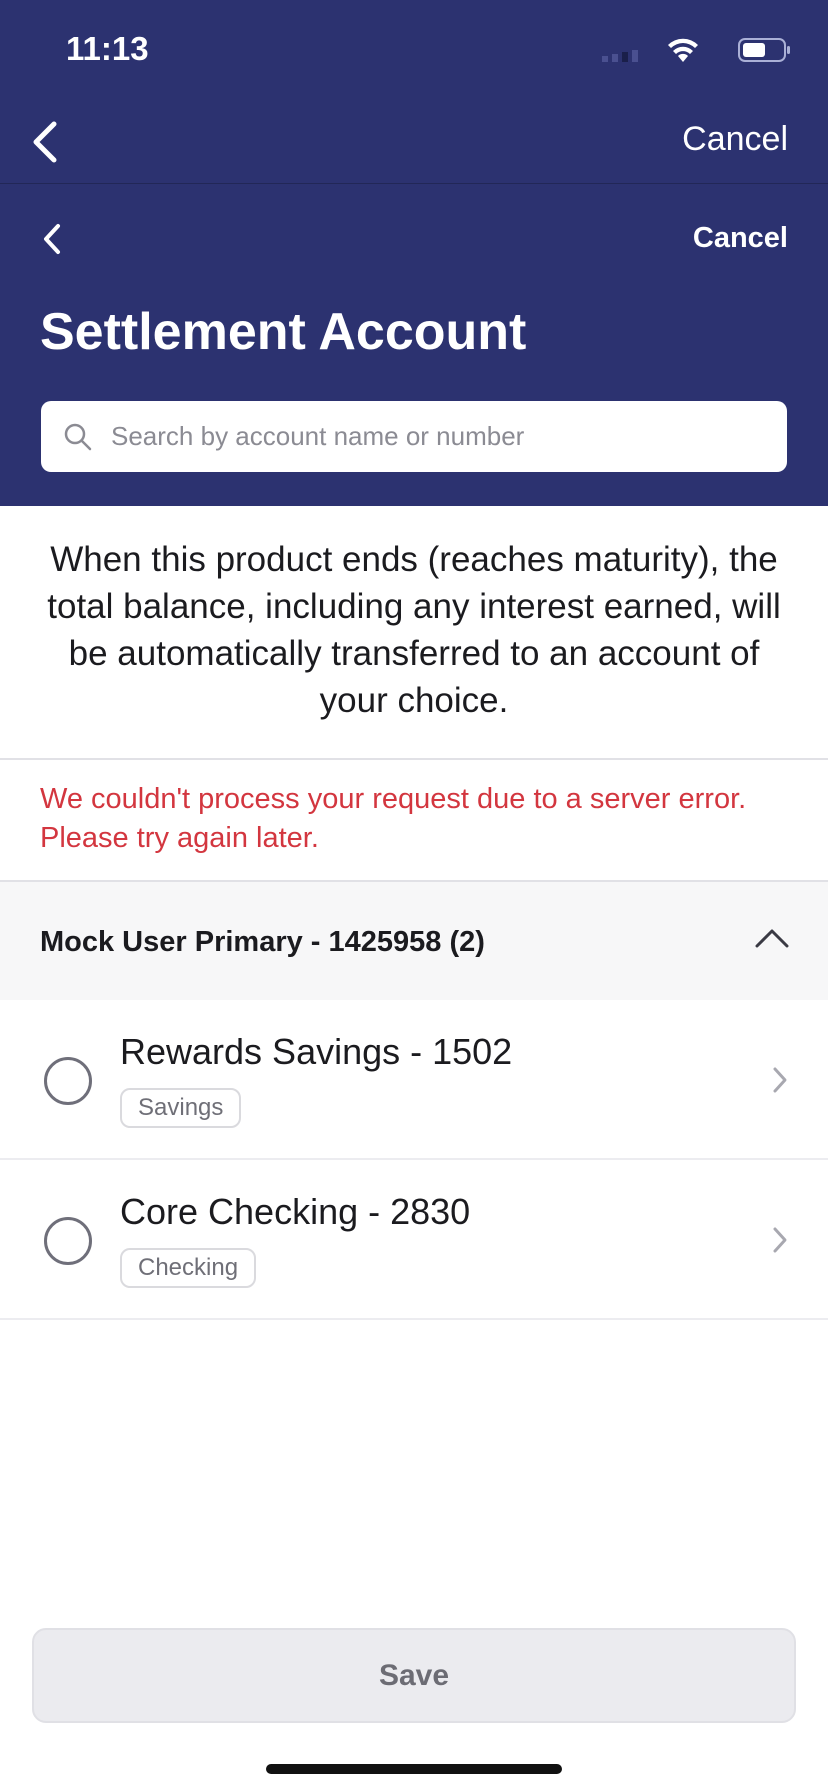  What do you see at coordinates (436, 436) in the screenshot?
I see `search-input` at bounding box center [436, 436].